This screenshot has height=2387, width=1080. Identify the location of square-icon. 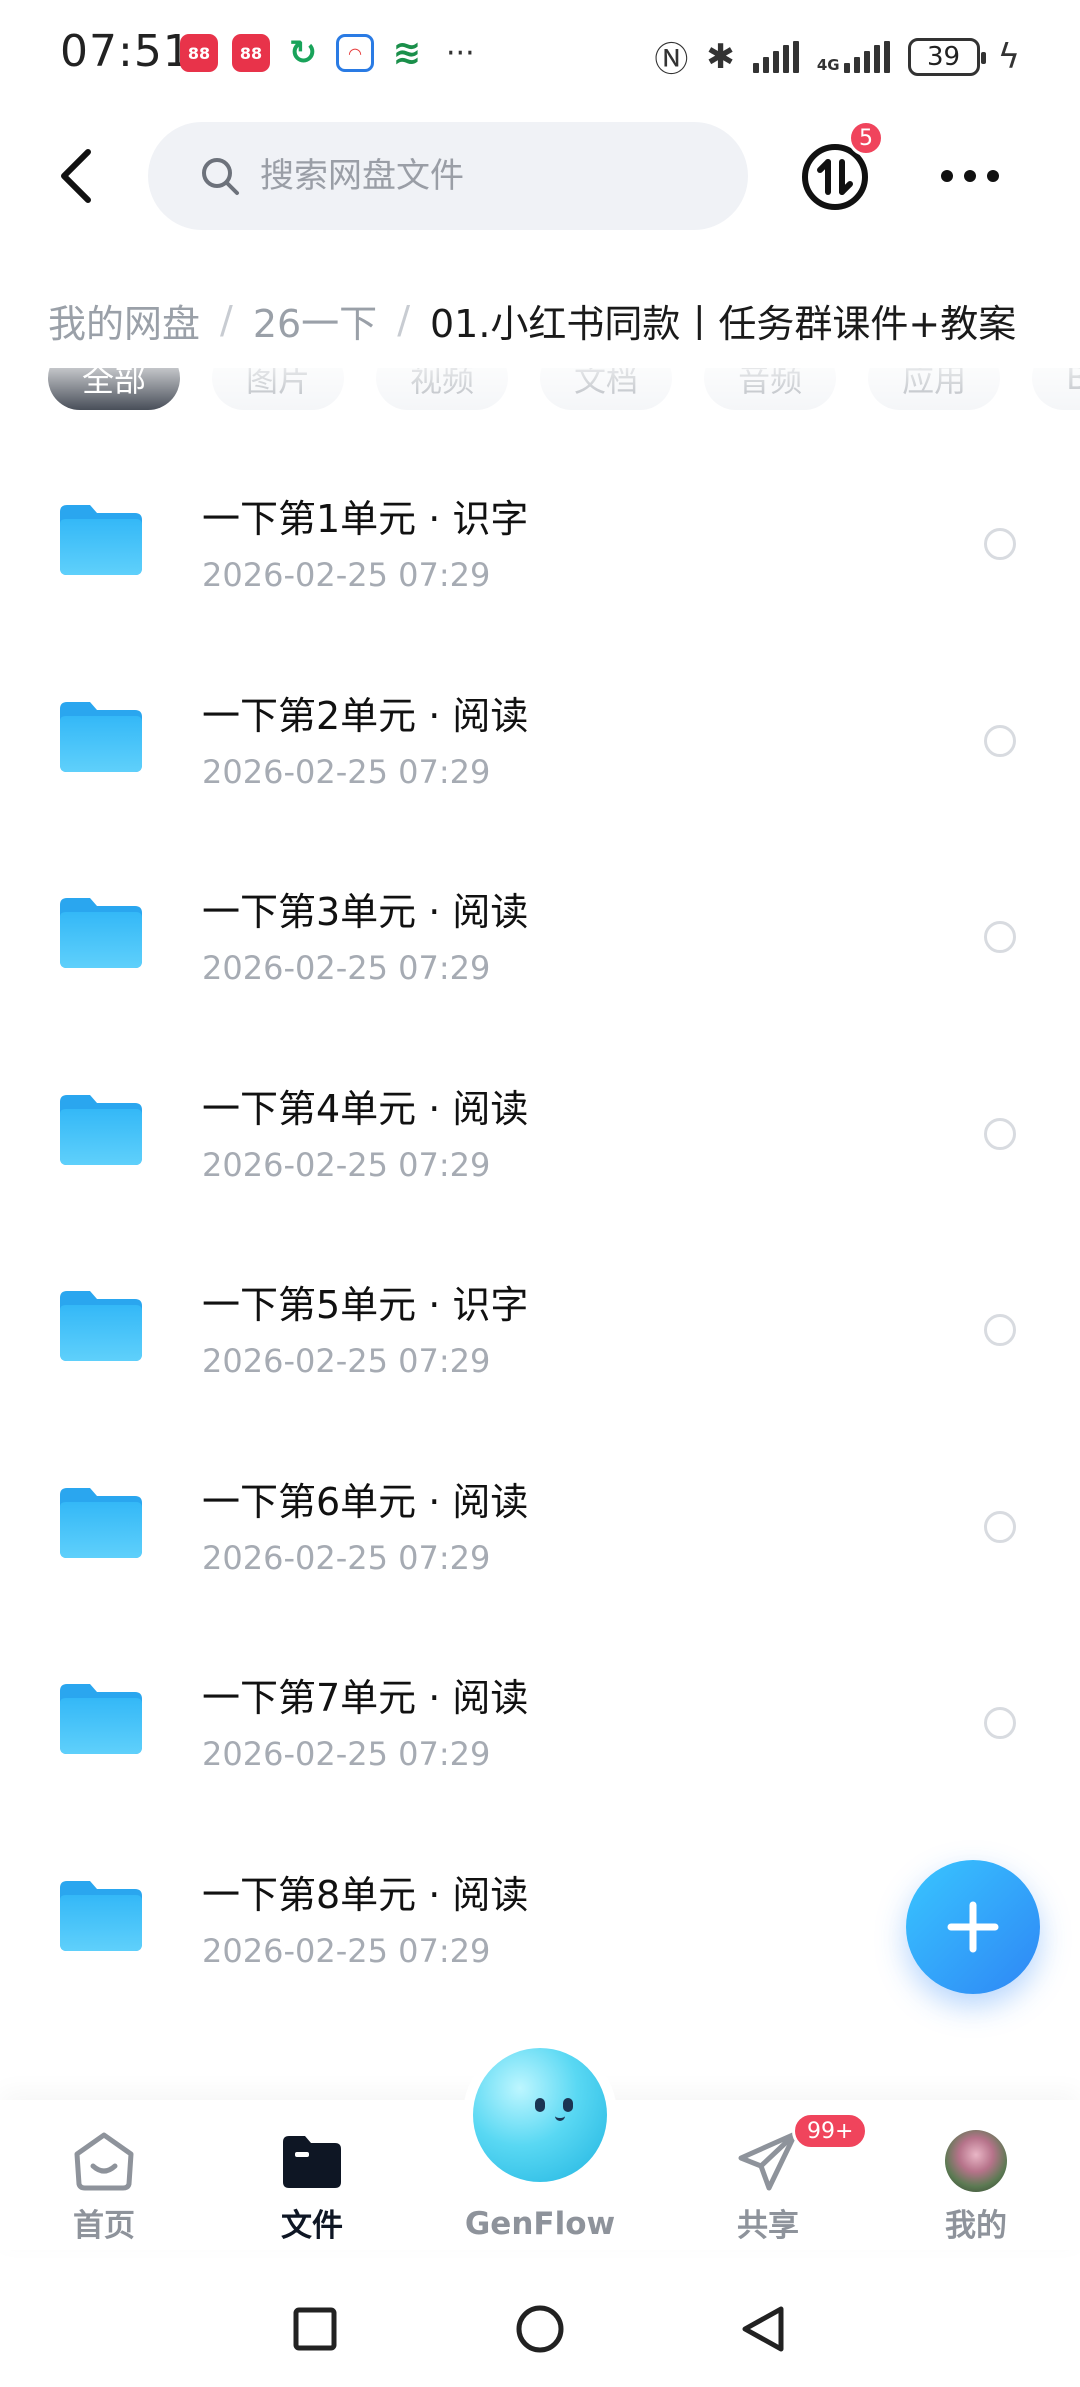
(315, 2329).